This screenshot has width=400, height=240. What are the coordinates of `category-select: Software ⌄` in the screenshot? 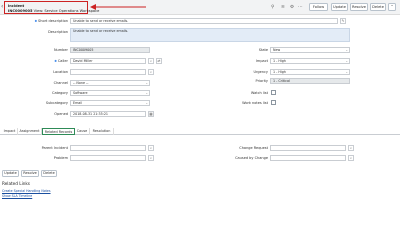 It's located at (110, 93).